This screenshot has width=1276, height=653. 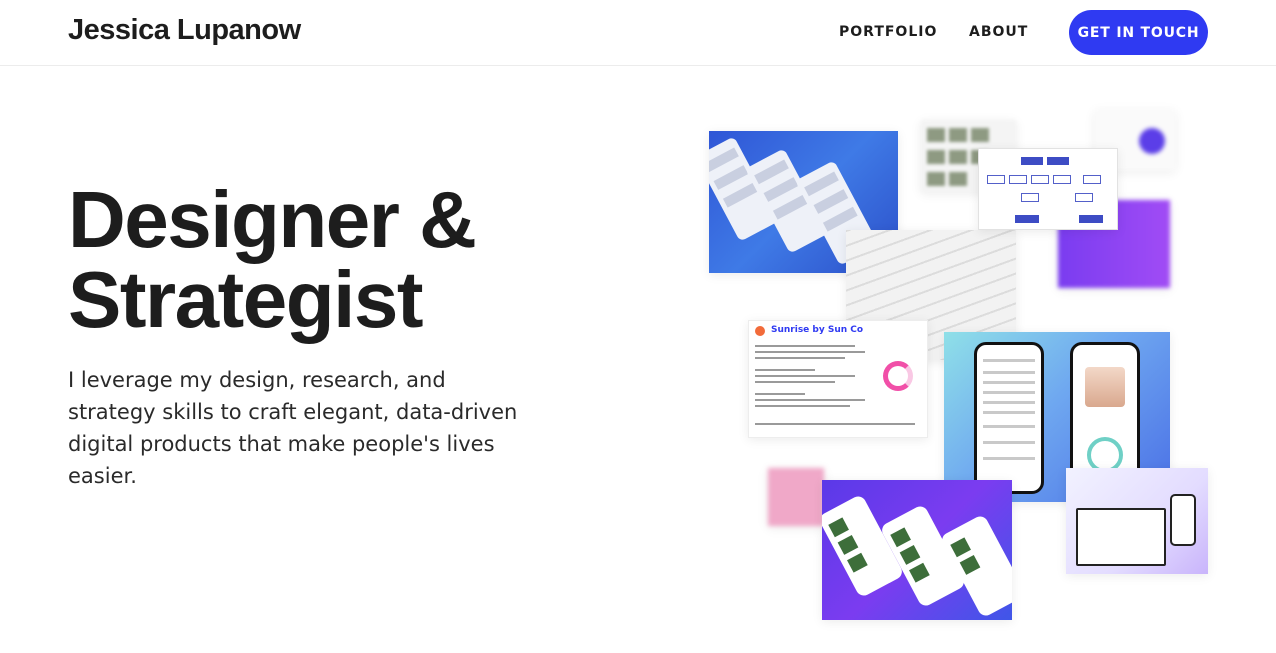 I want to click on headline-line-2: Strategist, so click(x=245, y=299).